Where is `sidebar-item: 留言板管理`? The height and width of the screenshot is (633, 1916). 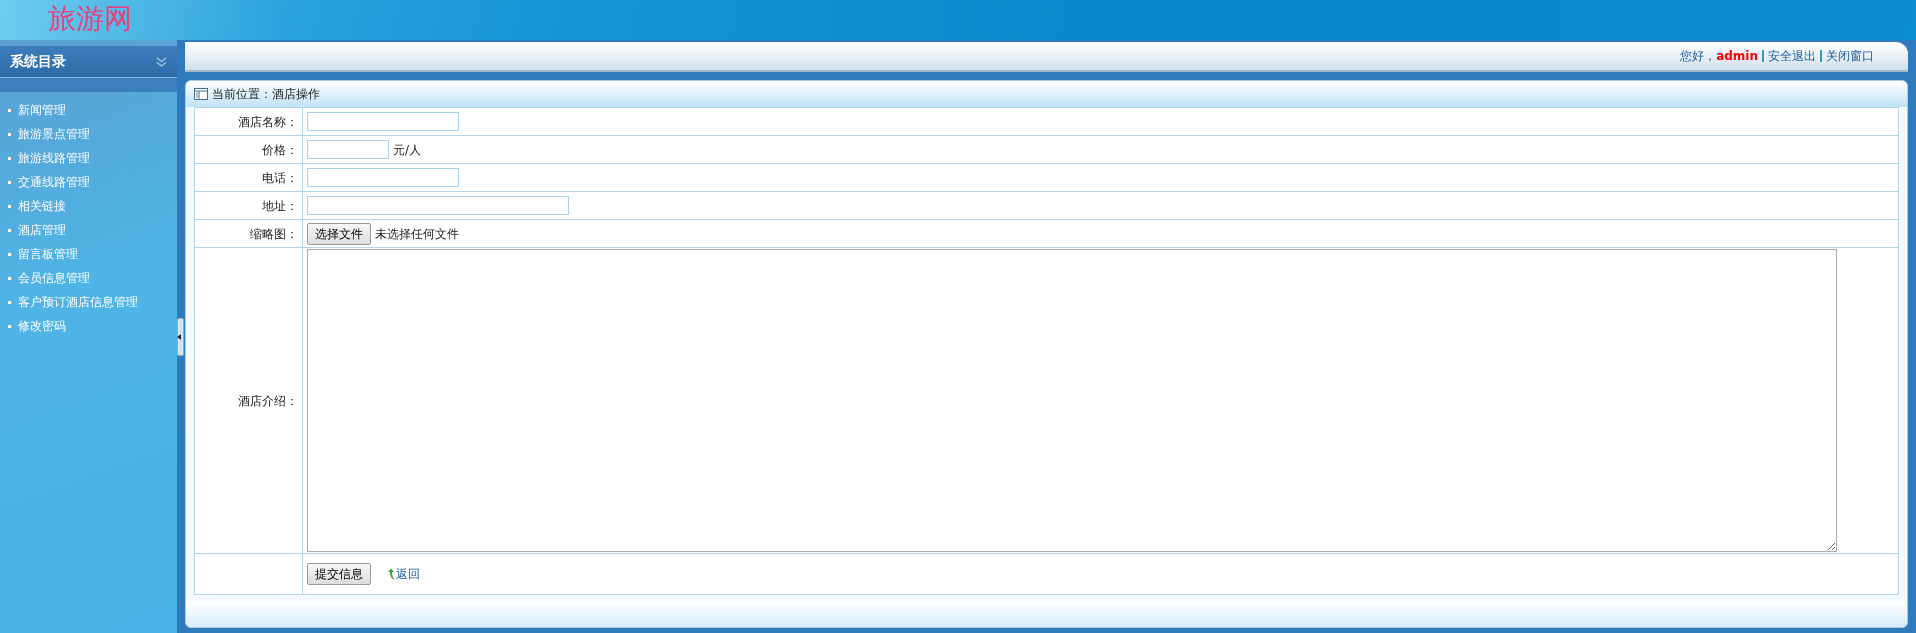 sidebar-item: 留言板管理 is located at coordinates (48, 254).